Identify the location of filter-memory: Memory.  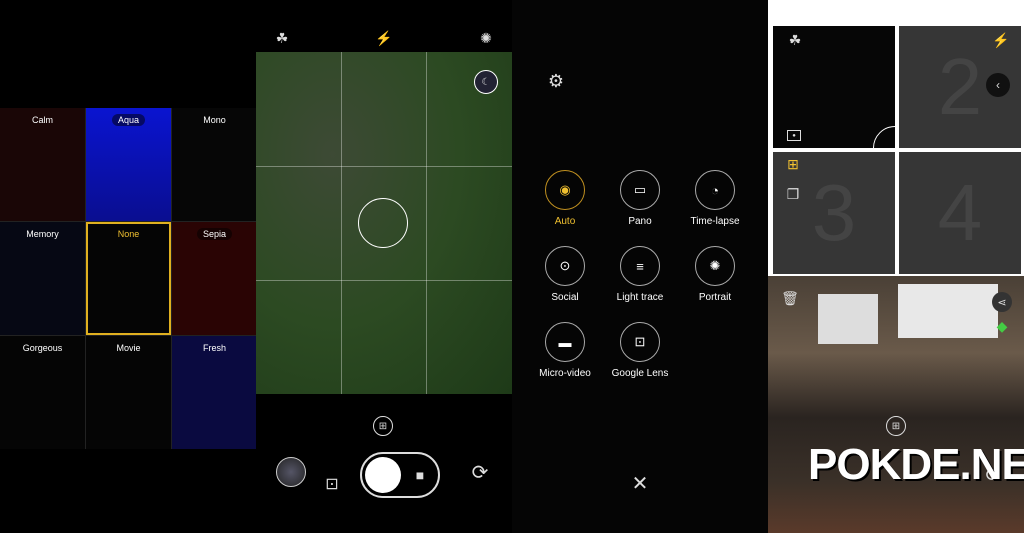
(42, 278).